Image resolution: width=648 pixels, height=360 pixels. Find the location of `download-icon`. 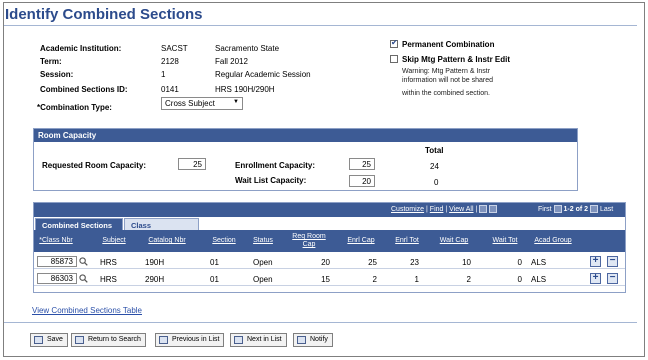

download-icon is located at coordinates (483, 209).